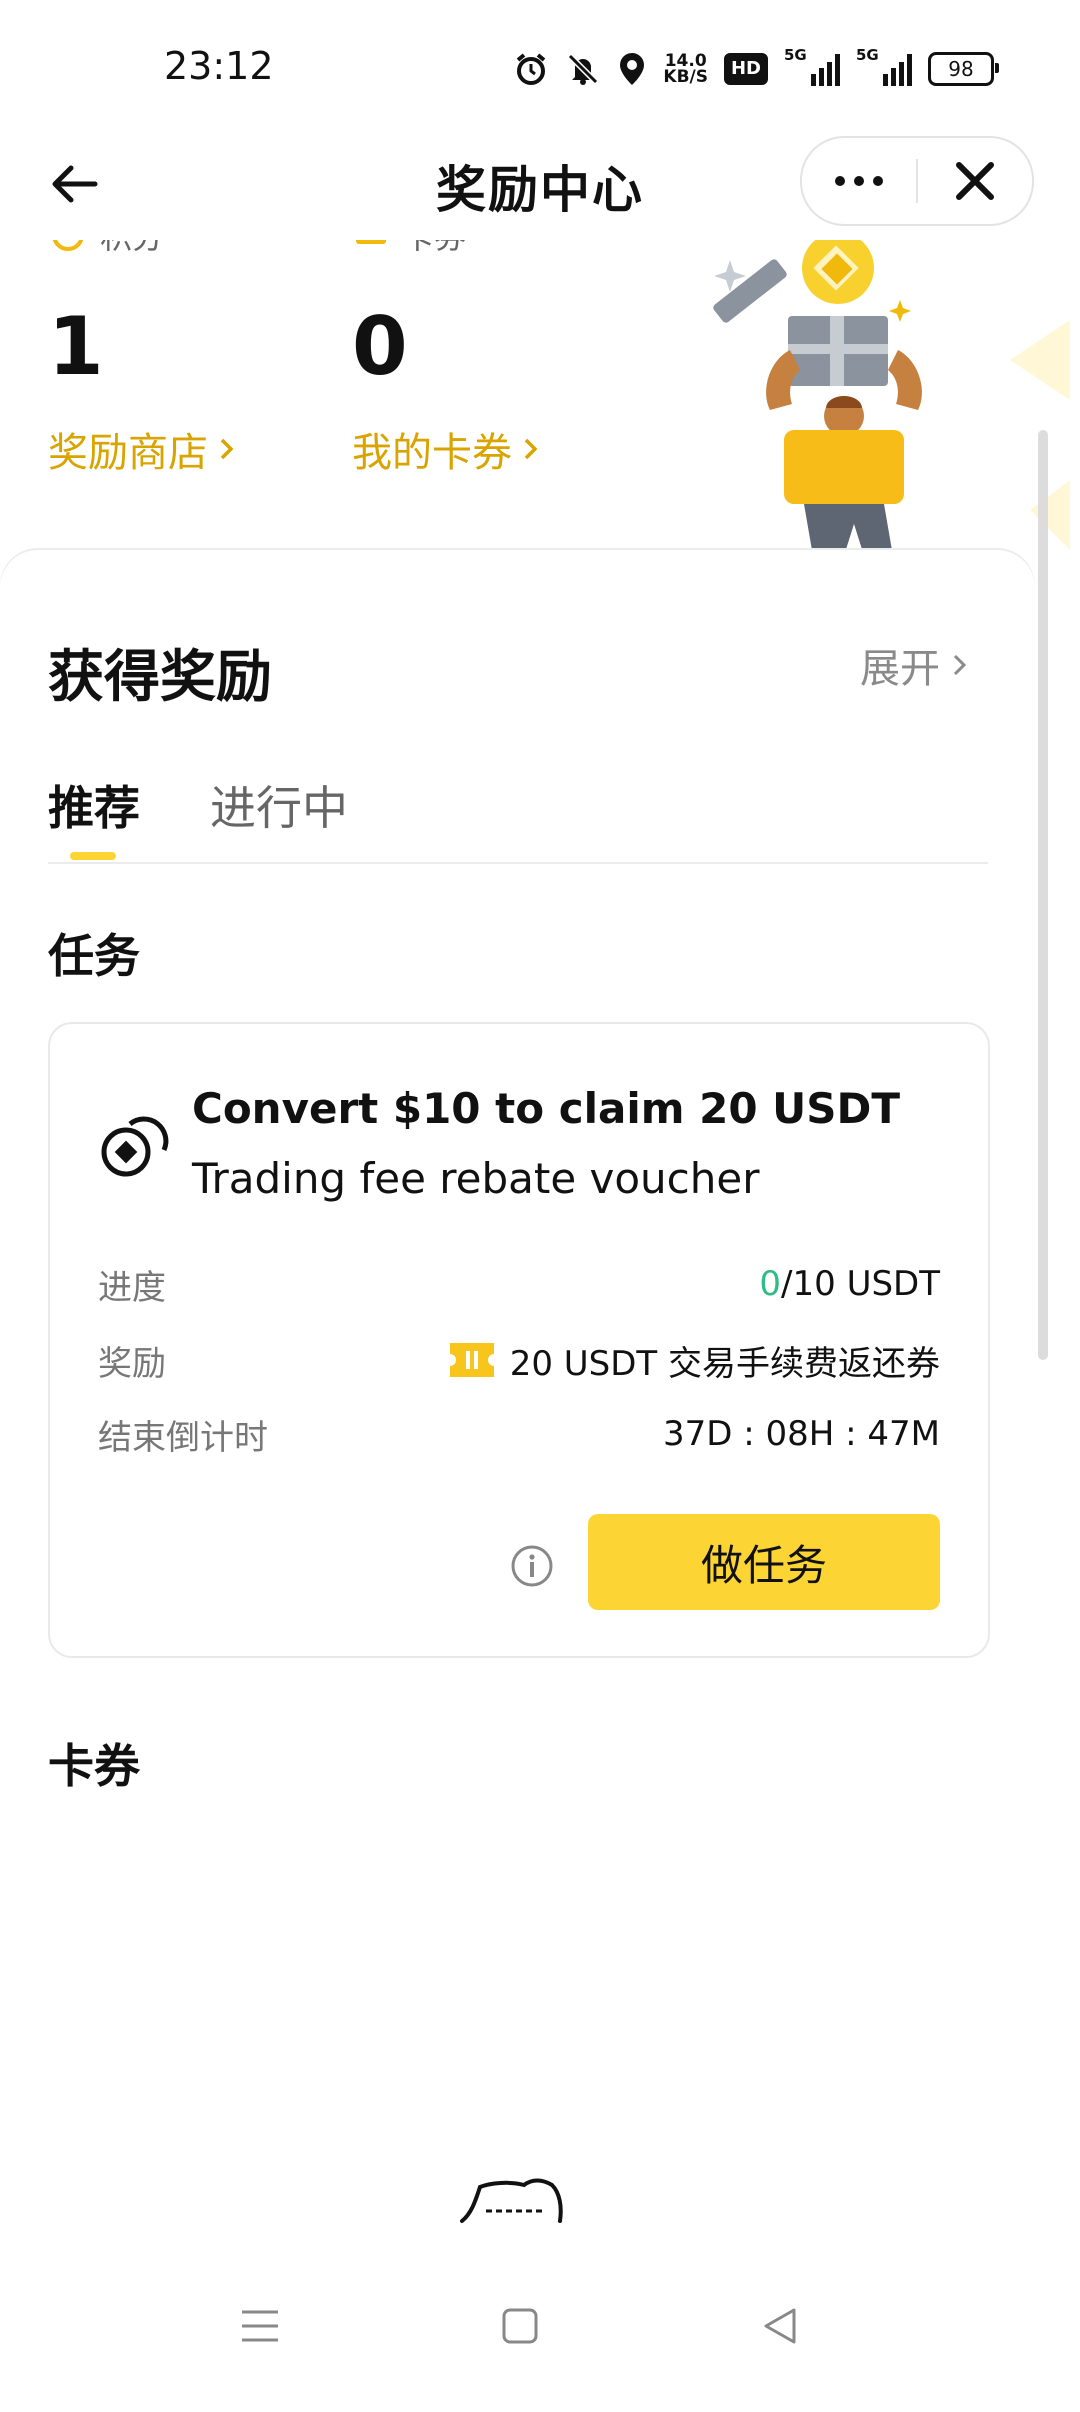 This screenshot has width=1080, height=2412. What do you see at coordinates (511, 2200) in the screenshot?
I see `empty-state-illustration` at bounding box center [511, 2200].